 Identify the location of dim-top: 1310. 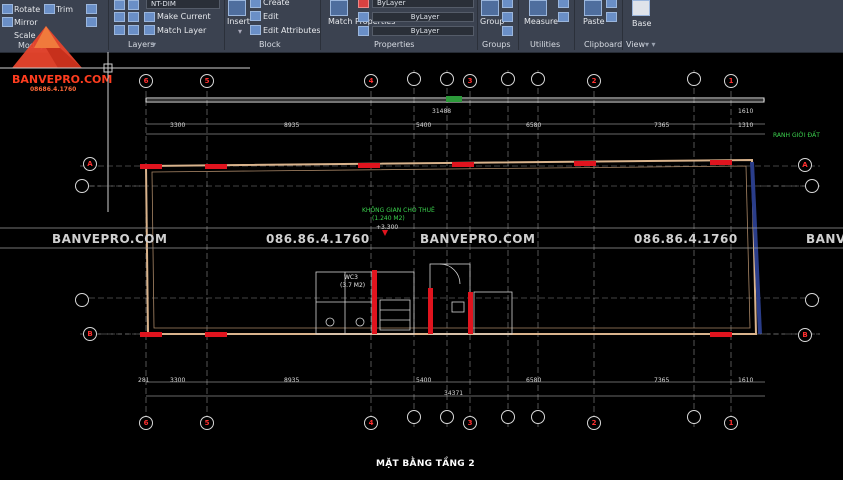
(746, 125).